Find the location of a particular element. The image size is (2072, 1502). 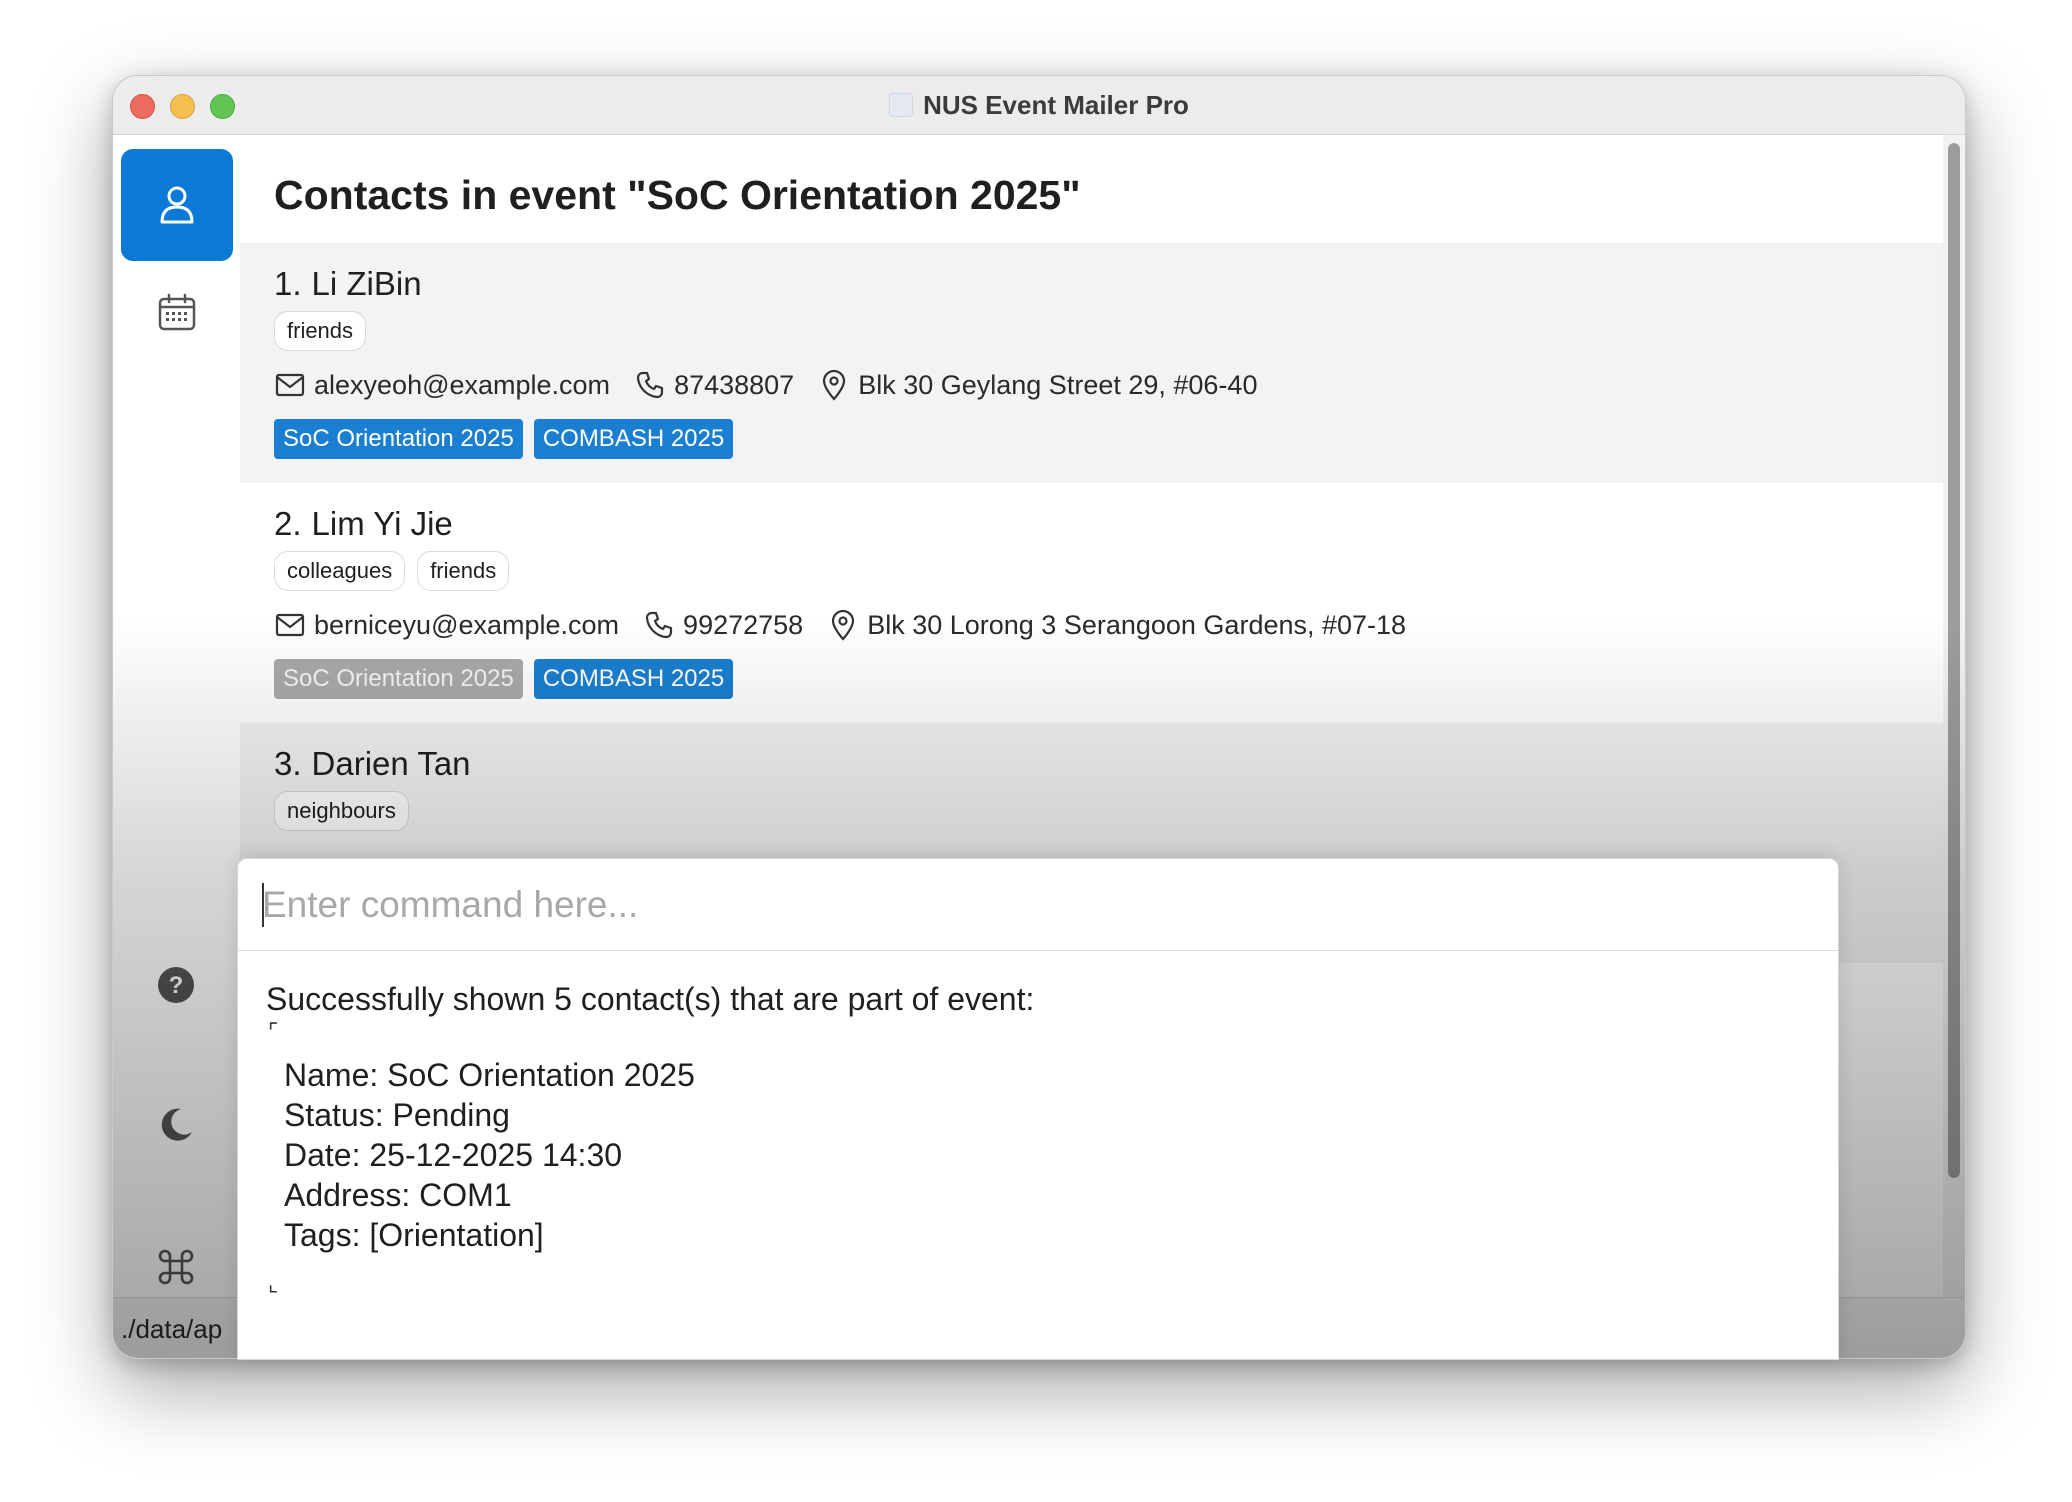

command-input is located at coordinates (1038, 905).